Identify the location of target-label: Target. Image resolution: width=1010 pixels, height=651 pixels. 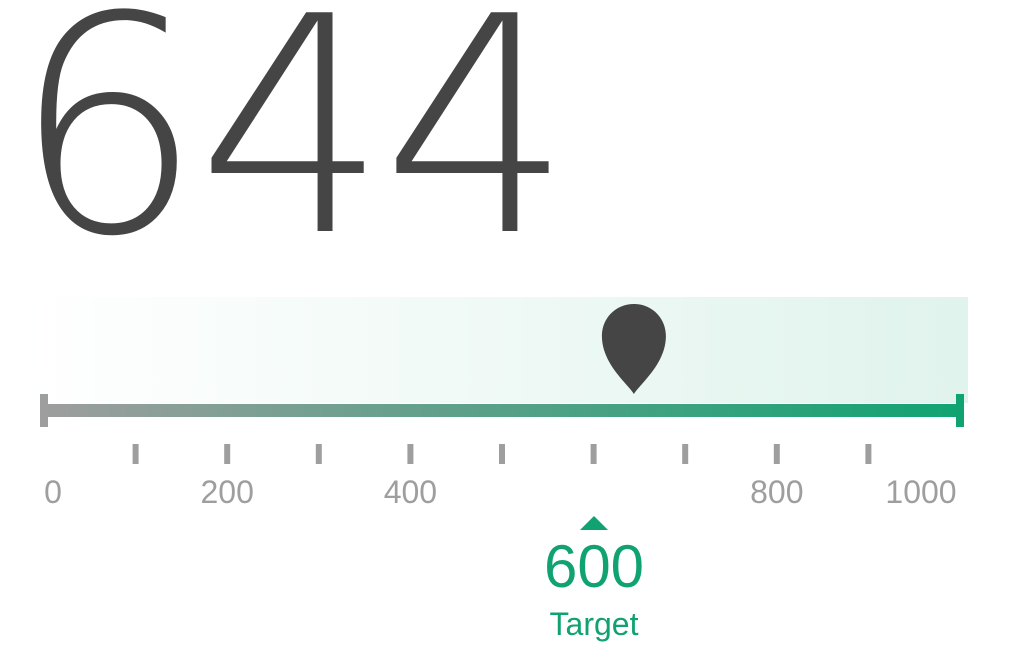
(594, 624).